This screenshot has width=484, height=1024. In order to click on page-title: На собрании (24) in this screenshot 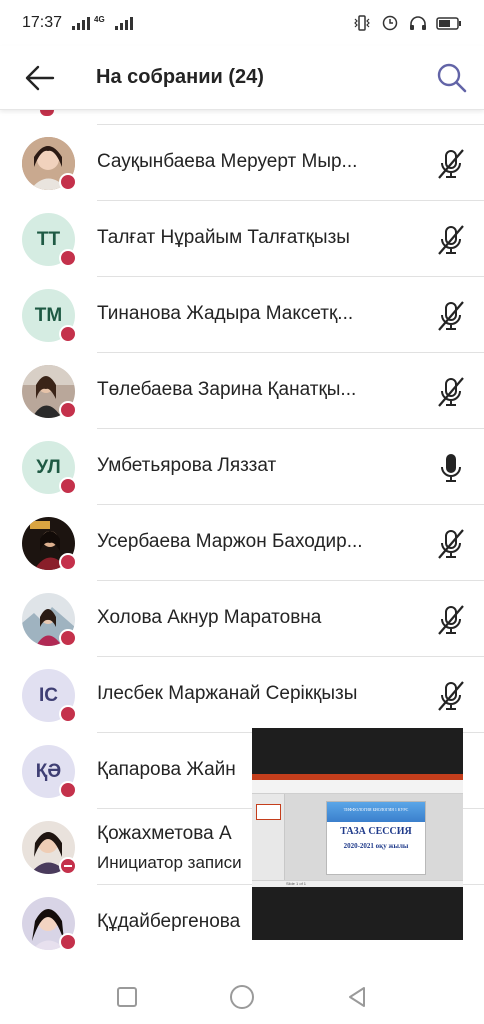, I will do `click(180, 77)`.